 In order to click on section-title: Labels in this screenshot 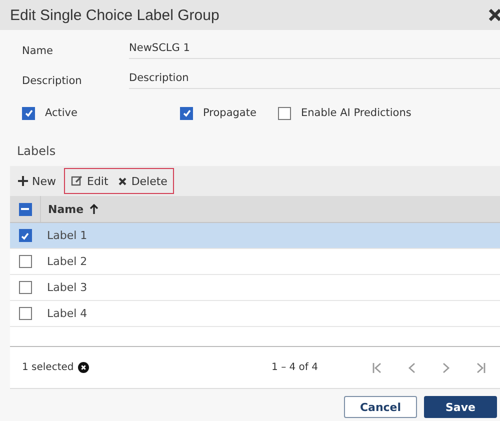, I will do `click(36, 151)`.